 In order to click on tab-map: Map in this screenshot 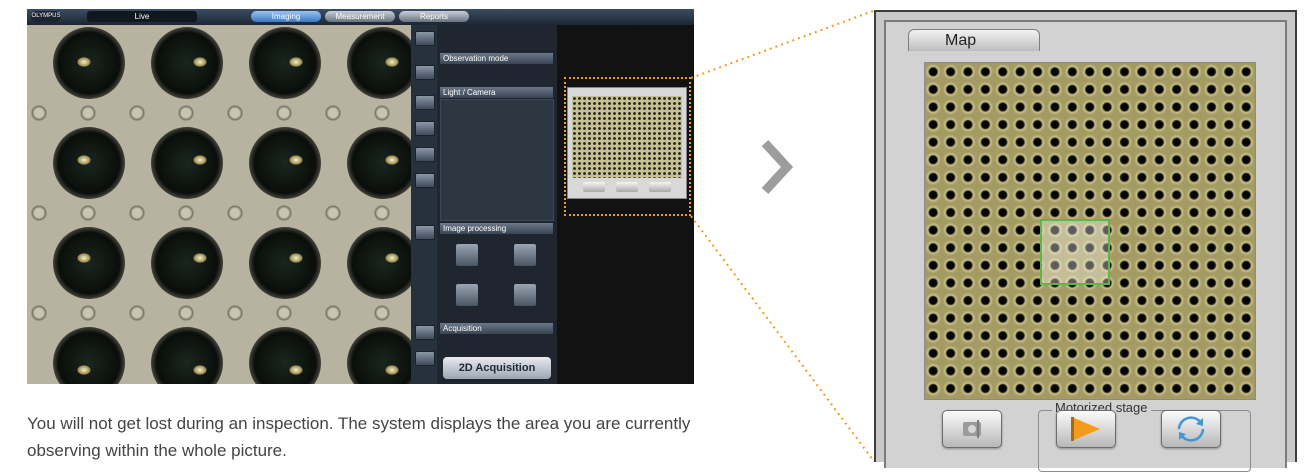, I will do `click(974, 40)`.